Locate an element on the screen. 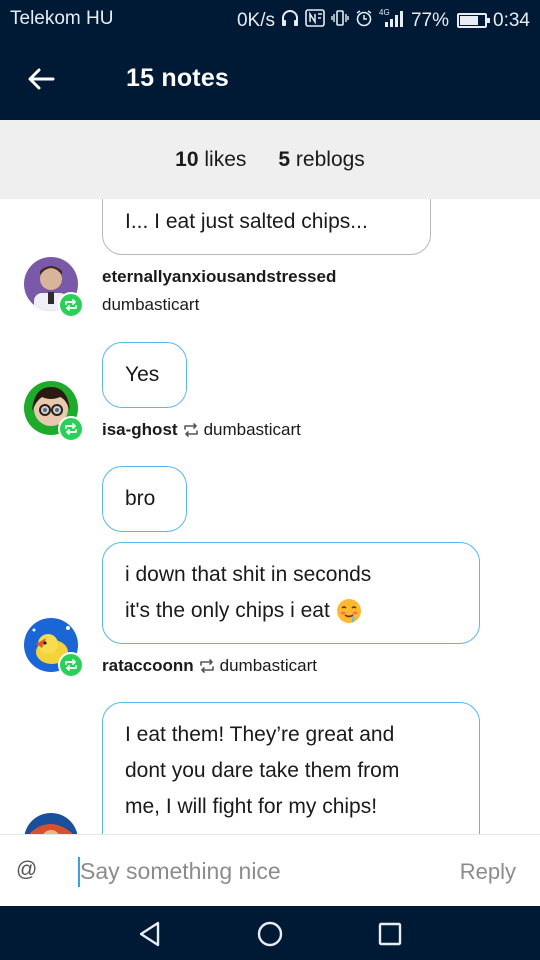 Image resolution: width=540 pixels, height=960 pixels. square-recents-icon is located at coordinates (390, 934).